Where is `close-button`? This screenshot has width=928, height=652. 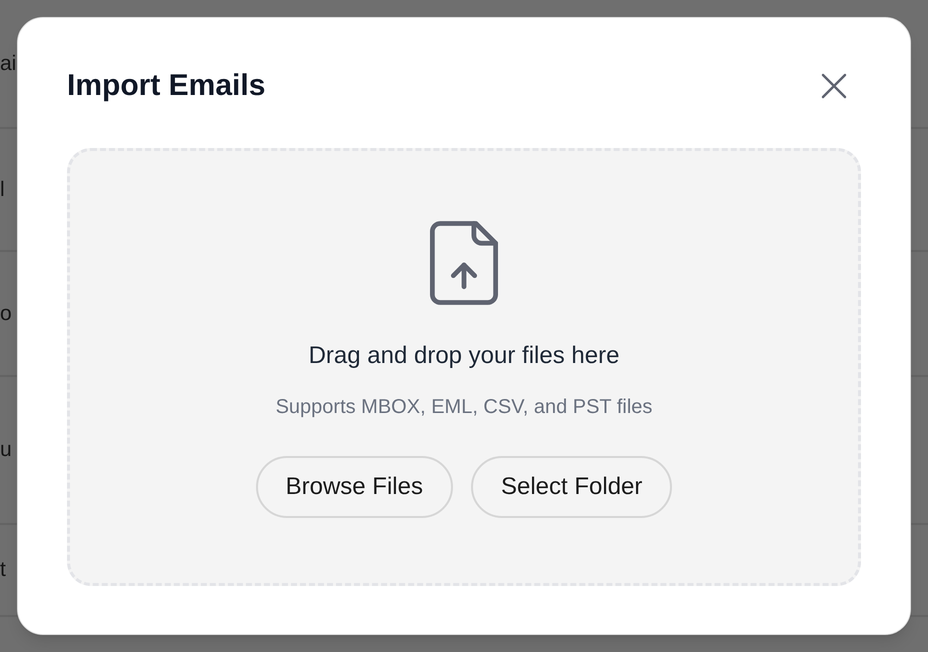 close-button is located at coordinates (834, 86).